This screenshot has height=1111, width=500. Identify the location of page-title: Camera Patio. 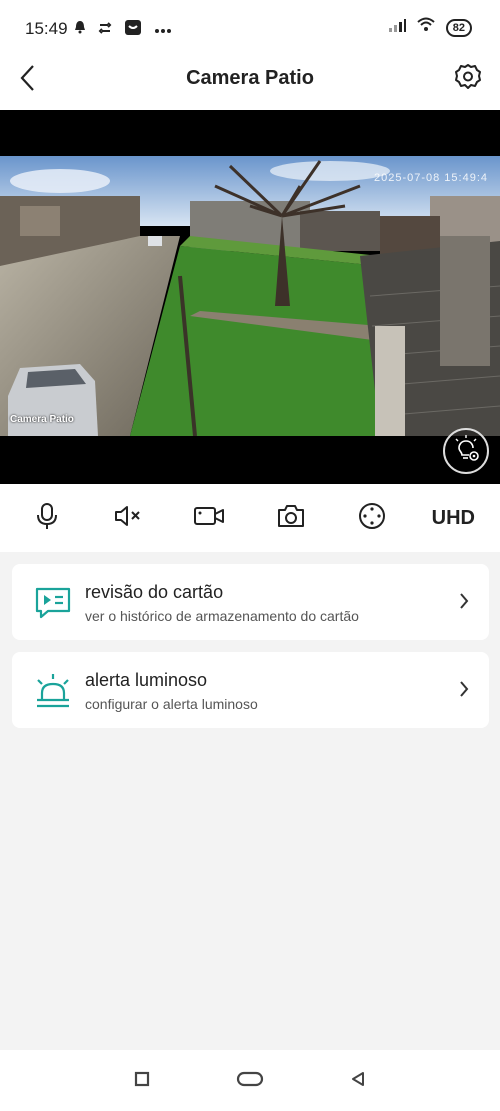
(250, 78).